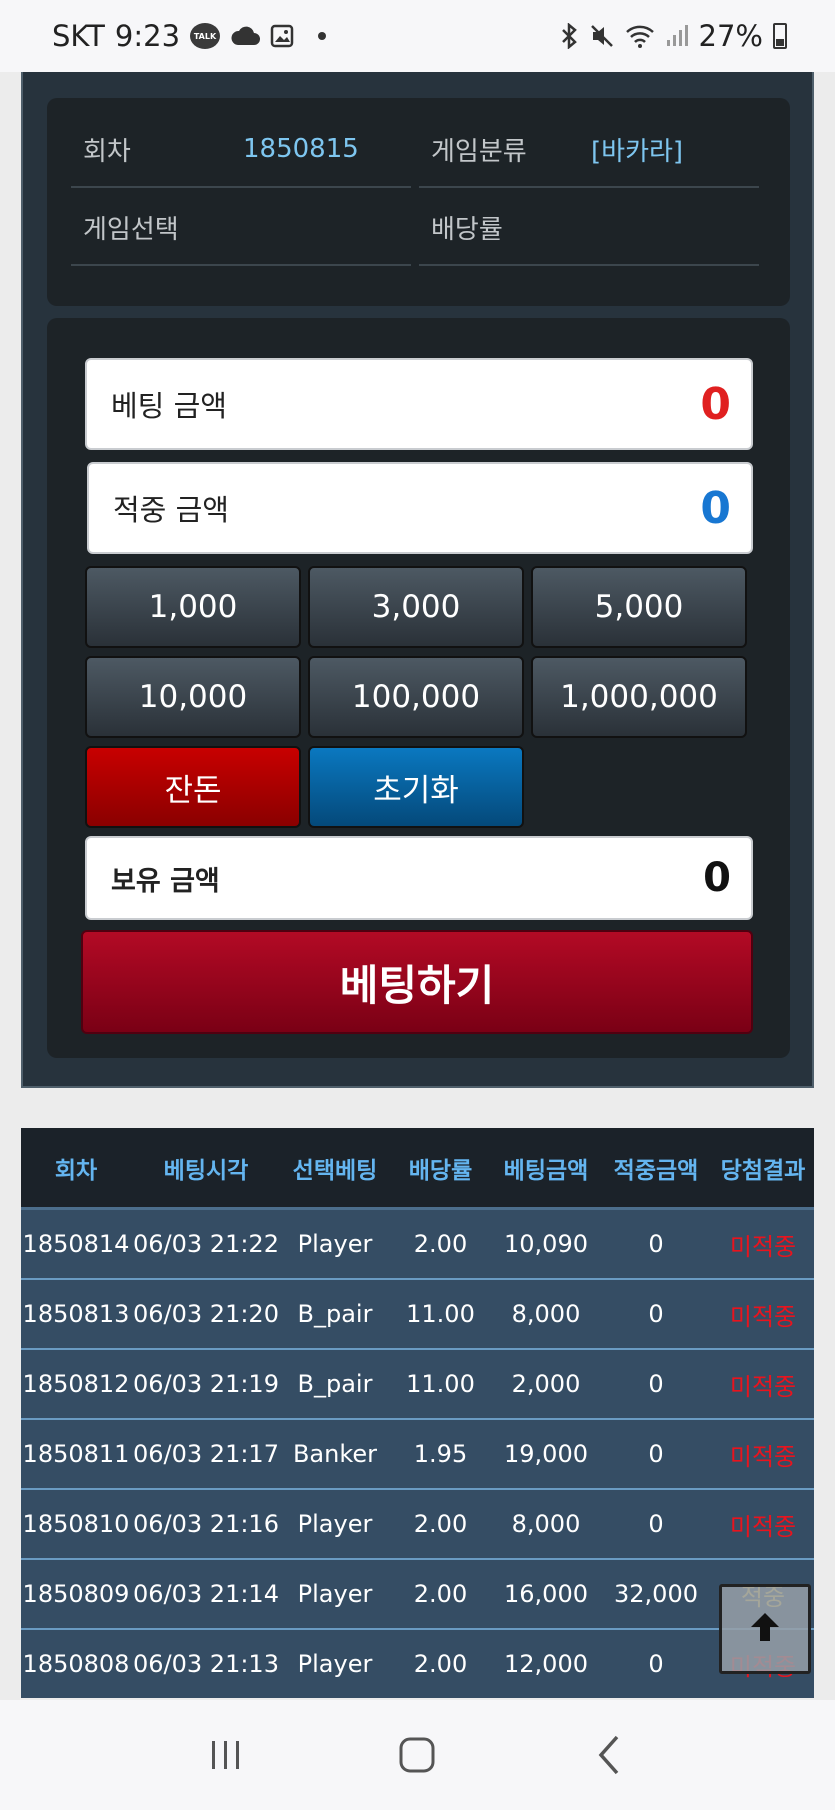 Image resolution: width=835 pixels, height=1810 pixels. I want to click on balance-label: 보유 금액, so click(165, 881).